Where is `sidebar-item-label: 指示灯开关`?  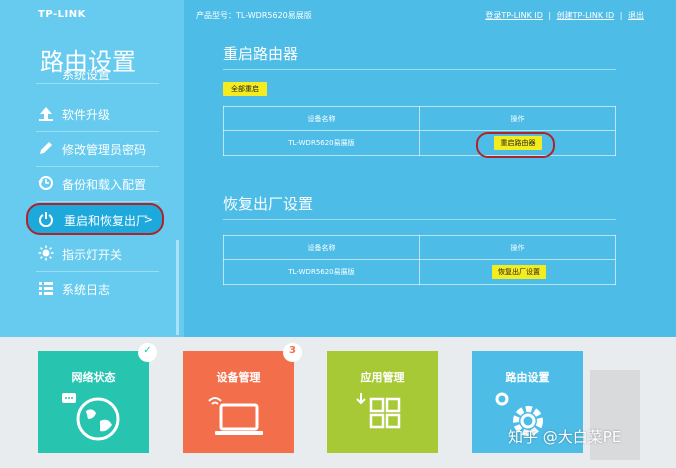 sidebar-item-label: 指示灯开关 is located at coordinates (92, 255).